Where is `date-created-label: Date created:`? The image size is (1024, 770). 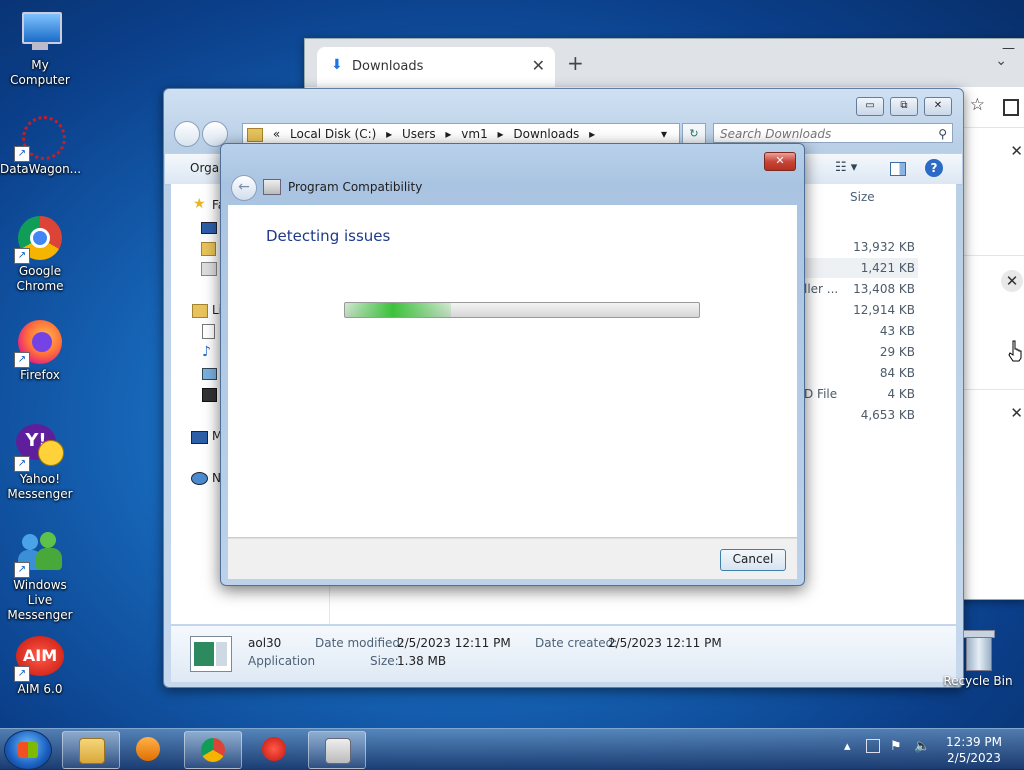
date-created-label: Date created: is located at coordinates (576, 643).